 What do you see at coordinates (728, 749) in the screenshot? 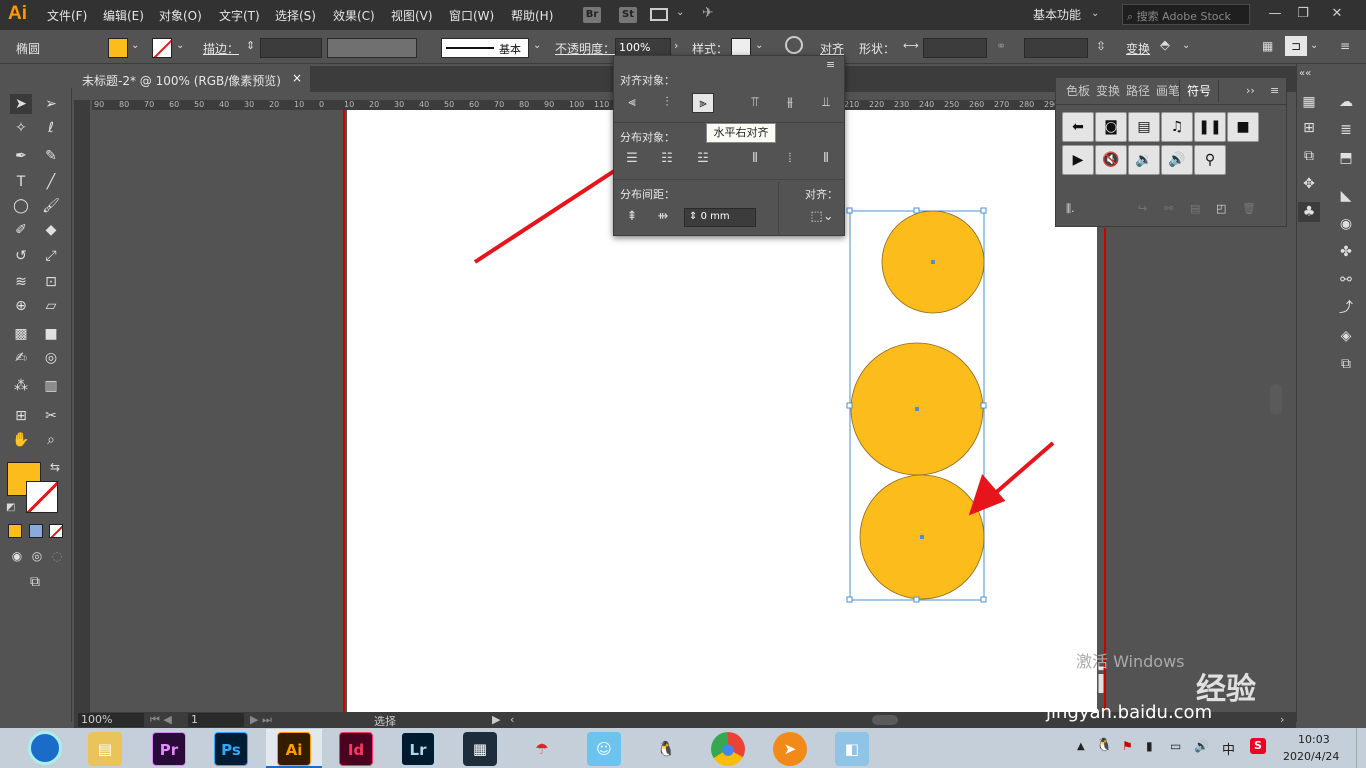
I see `chrome-icon: ●` at bounding box center [728, 749].